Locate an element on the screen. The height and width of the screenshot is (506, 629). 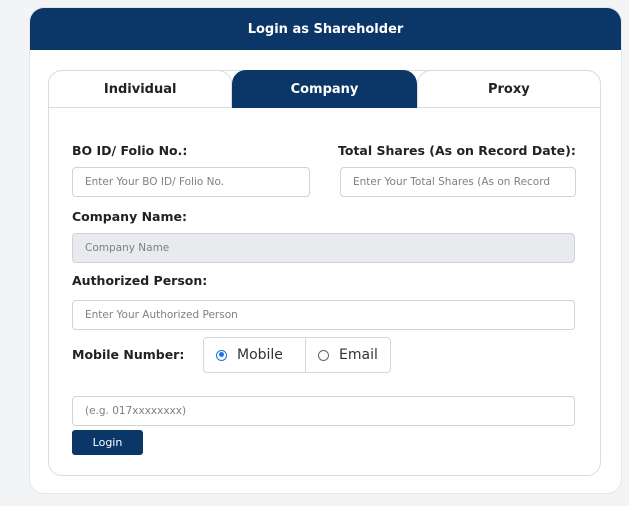
radio-mobile-label: Mobile is located at coordinates (260, 355).